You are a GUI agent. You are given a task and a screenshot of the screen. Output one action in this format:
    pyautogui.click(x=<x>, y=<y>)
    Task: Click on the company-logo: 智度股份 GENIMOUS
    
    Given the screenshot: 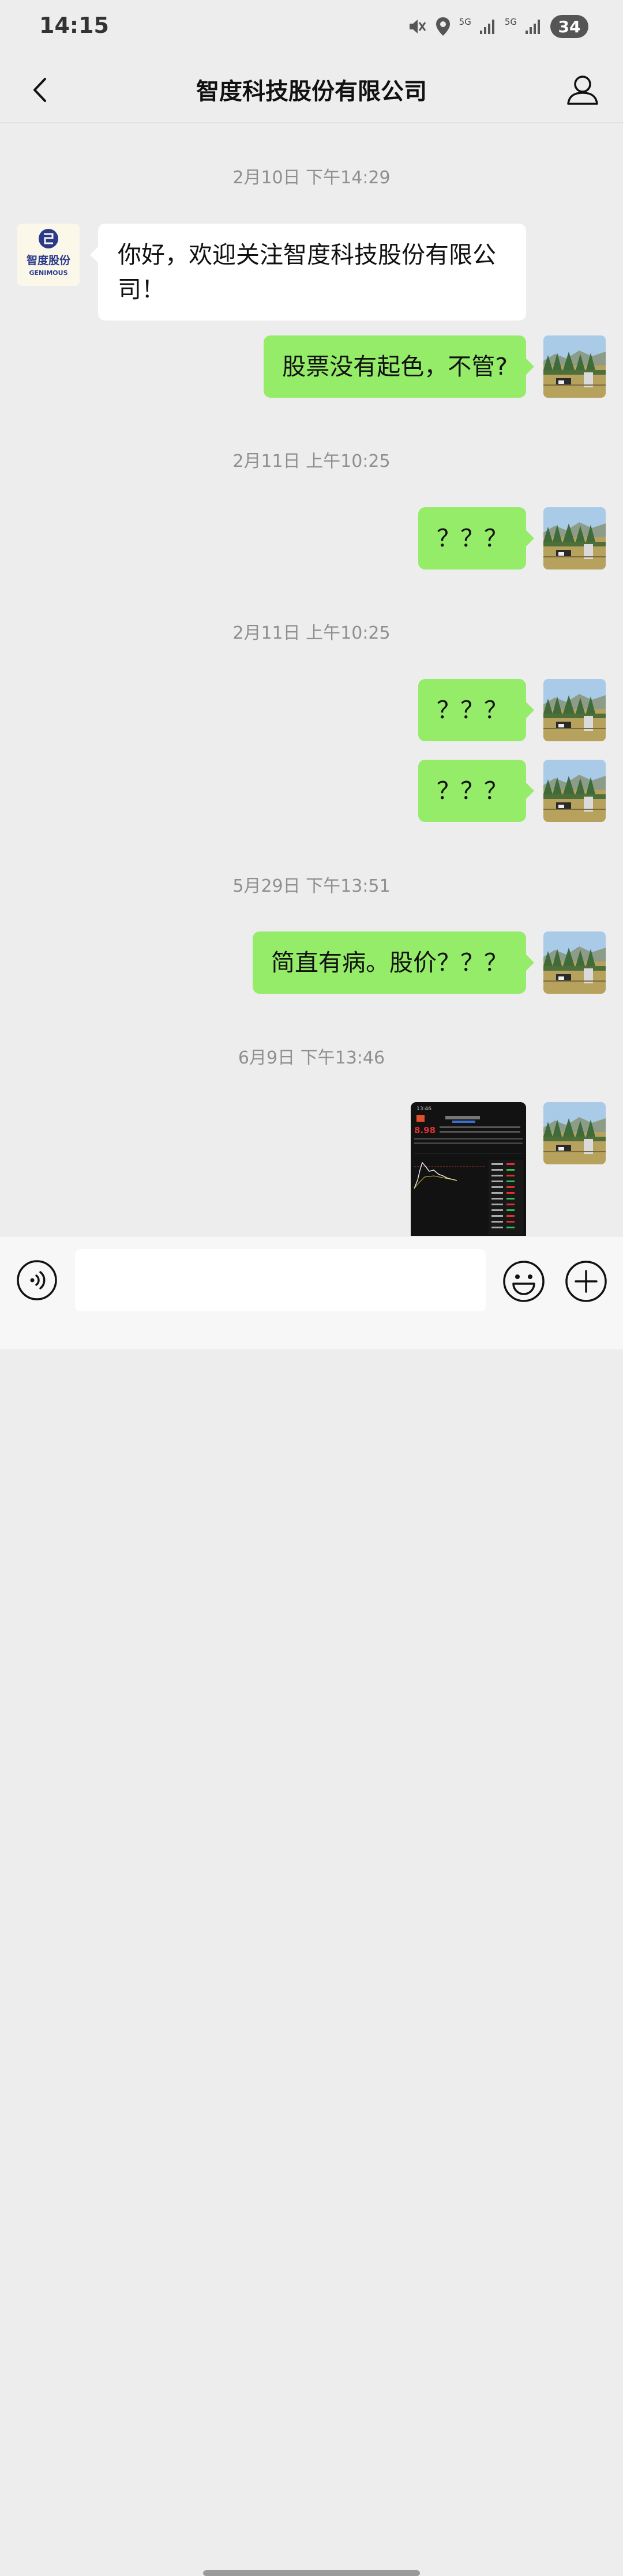 What is the action you would take?
    pyautogui.click(x=49, y=253)
    